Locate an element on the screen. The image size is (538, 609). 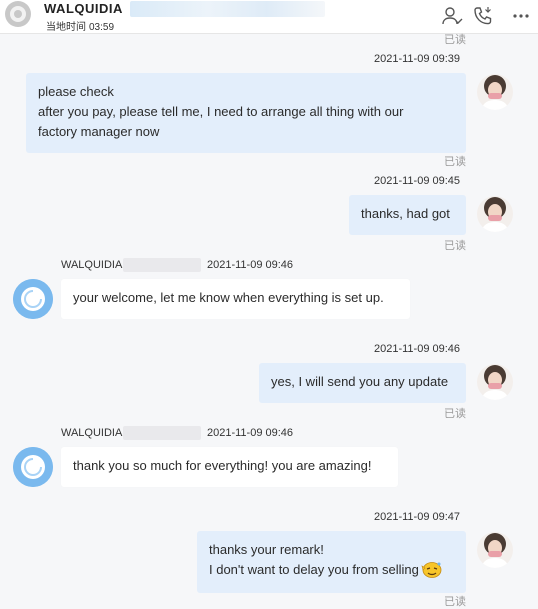
contact-icon is located at coordinates (452, 16).